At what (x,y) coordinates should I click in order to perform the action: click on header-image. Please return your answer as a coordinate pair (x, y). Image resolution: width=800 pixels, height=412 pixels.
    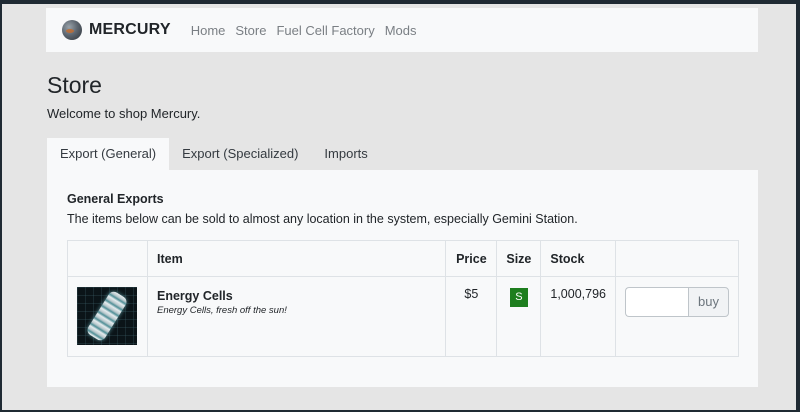
    Looking at the image, I should click on (107, 258).